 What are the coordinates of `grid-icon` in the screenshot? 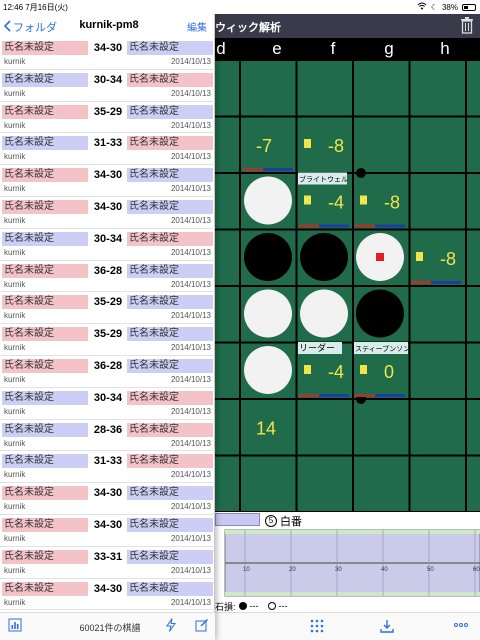 It's located at (317, 627).